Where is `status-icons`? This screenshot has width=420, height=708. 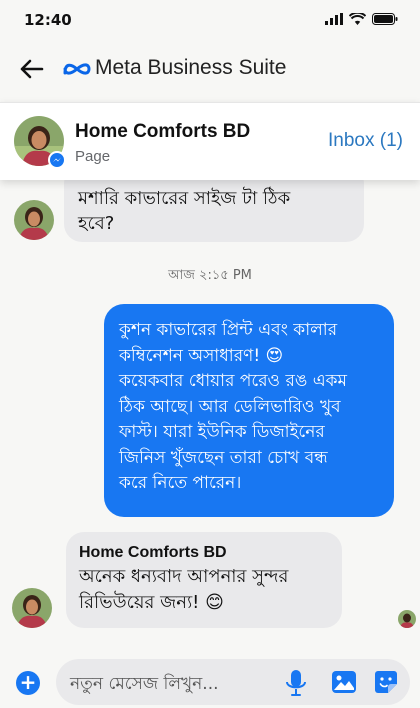
status-icons is located at coordinates (361, 19).